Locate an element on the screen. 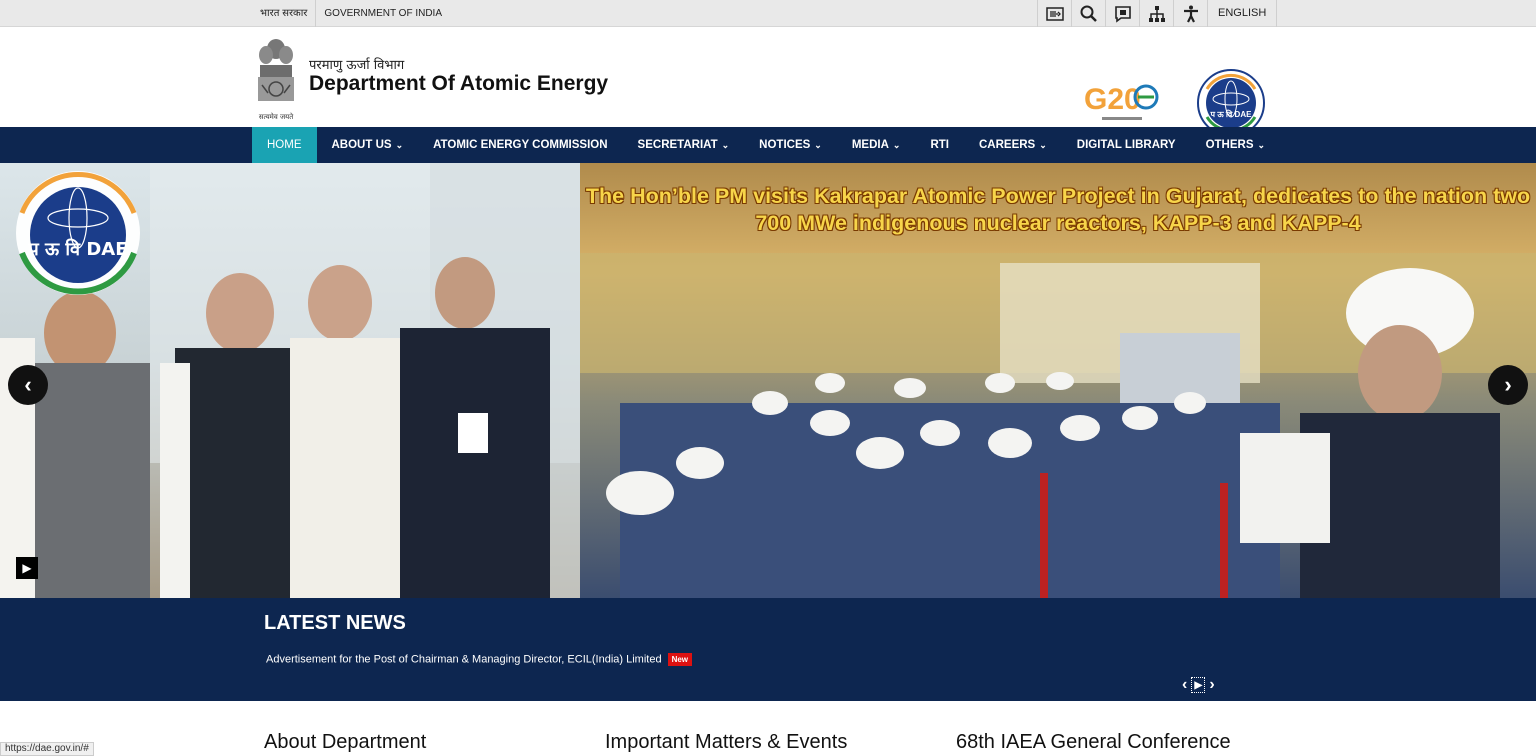 The height and width of the screenshot is (756, 1536). nav-item-label: SECRETARIAT is located at coordinates (677, 145).